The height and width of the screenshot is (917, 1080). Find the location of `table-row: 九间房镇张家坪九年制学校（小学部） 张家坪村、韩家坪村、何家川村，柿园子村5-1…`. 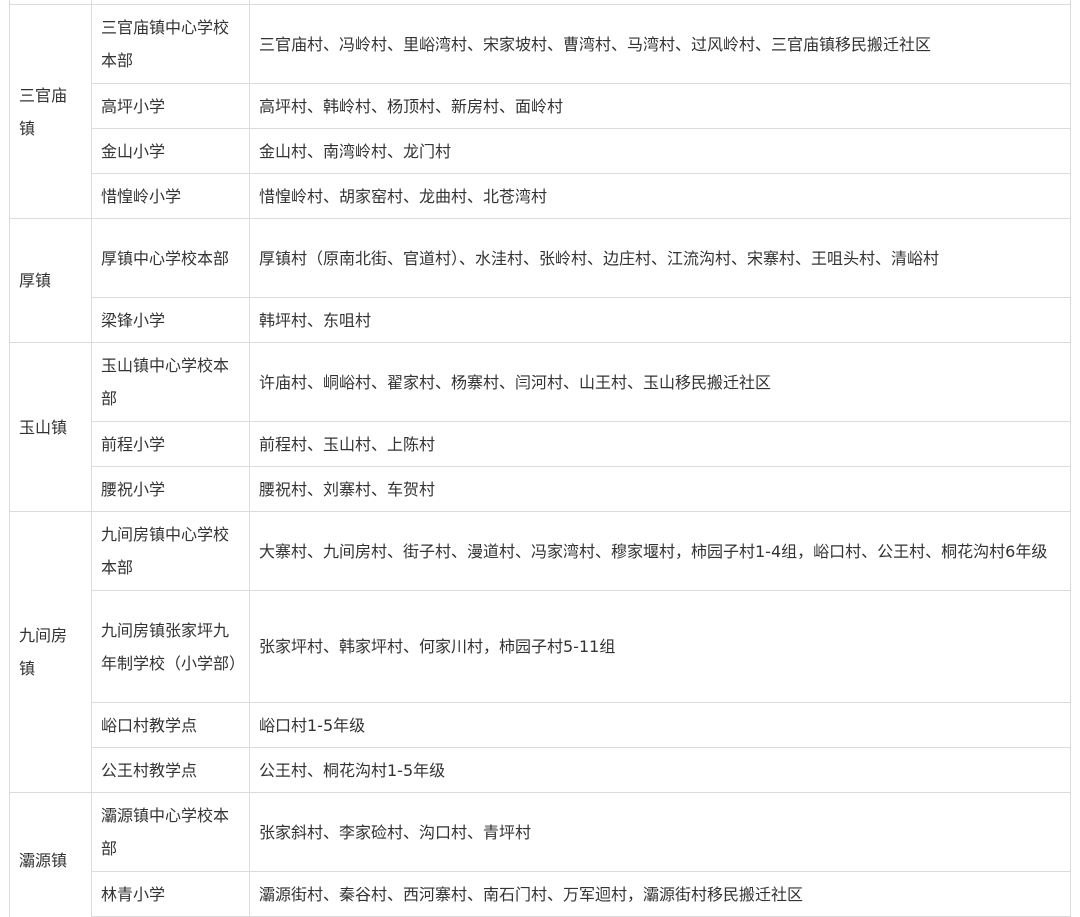

table-row: 九间房镇张家坪九年制学校（小学部） 张家坪村、韩家坪村、何家川村，柿园子村5-1… is located at coordinates (540, 646).